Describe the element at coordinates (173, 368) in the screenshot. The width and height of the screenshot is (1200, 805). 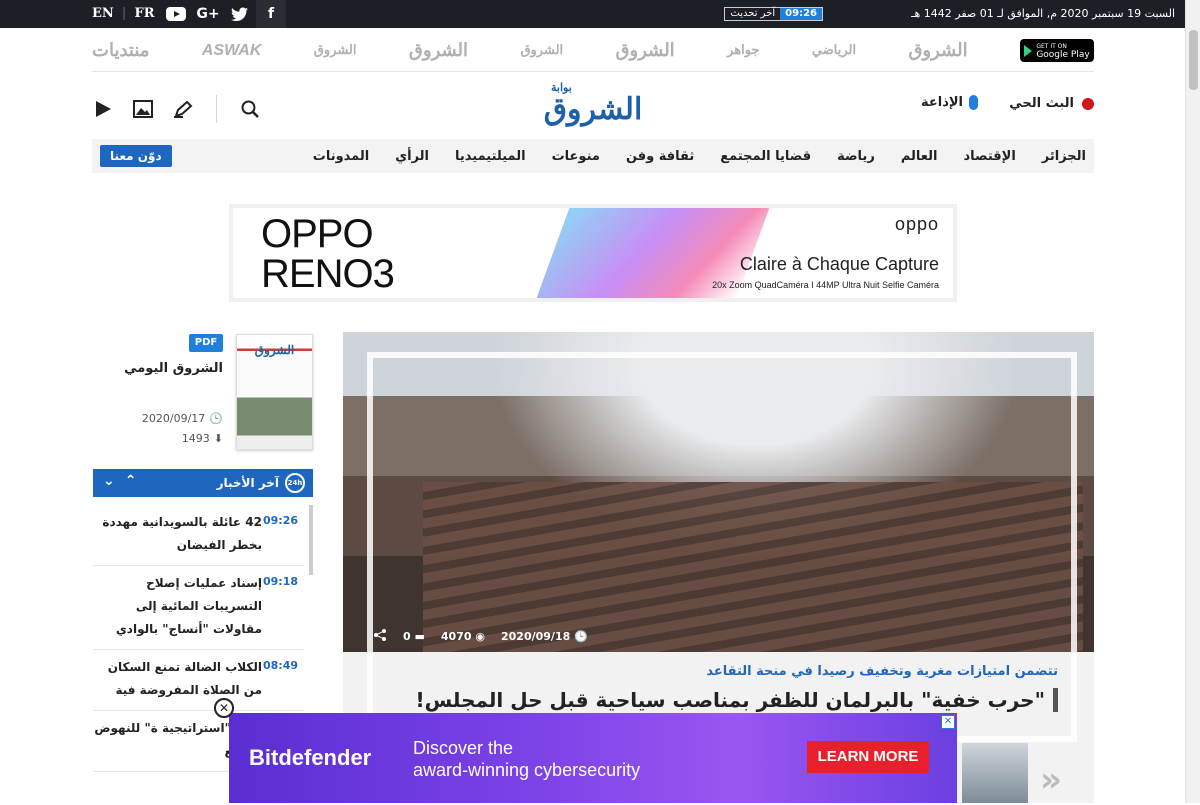
I see `daily-title: الشروق اليومي` at that location.